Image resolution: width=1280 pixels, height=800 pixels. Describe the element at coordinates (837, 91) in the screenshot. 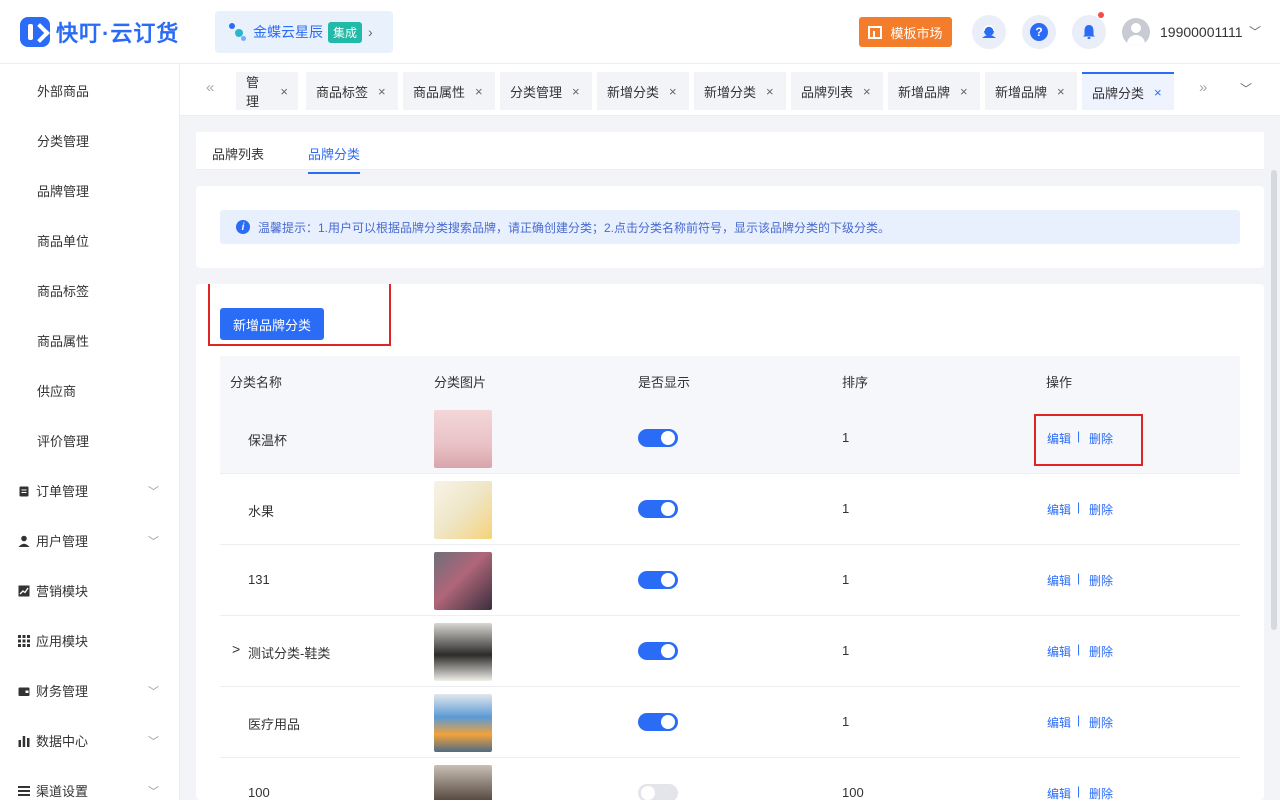

I see `tab-brand-list: 品牌列表 ×` at that location.